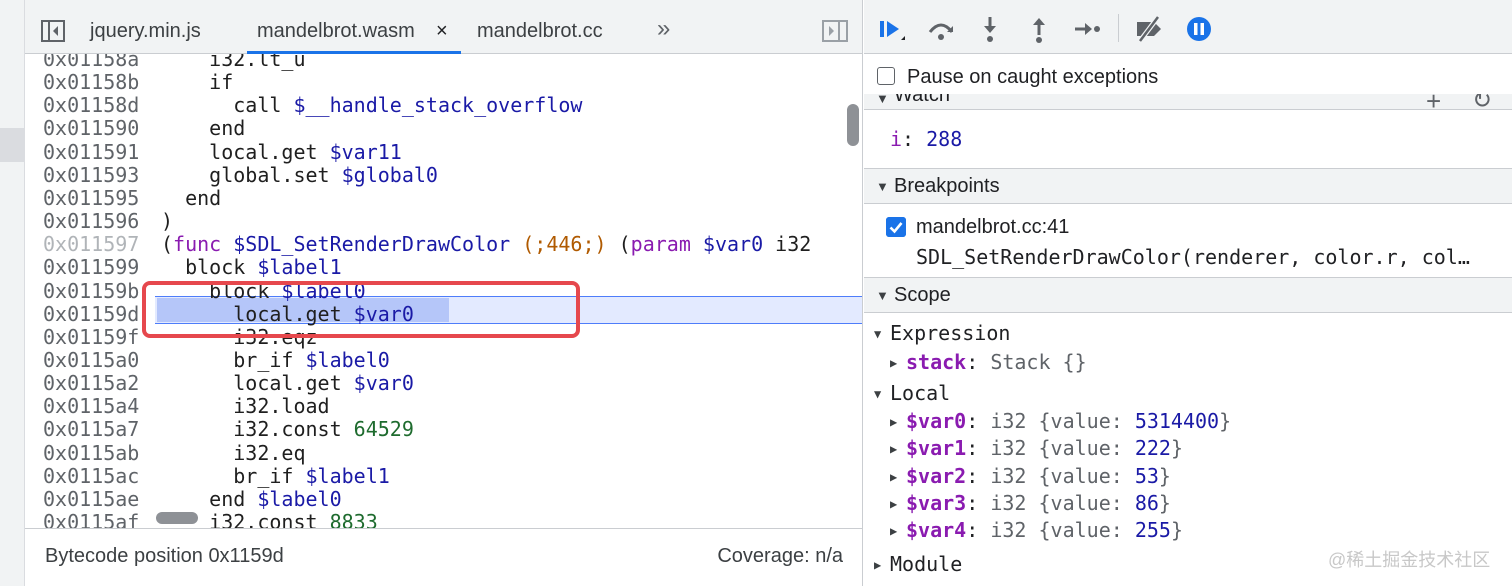 This screenshot has width=1512, height=586. I want to click on line-address: 0x0115a0, so click(91, 360).